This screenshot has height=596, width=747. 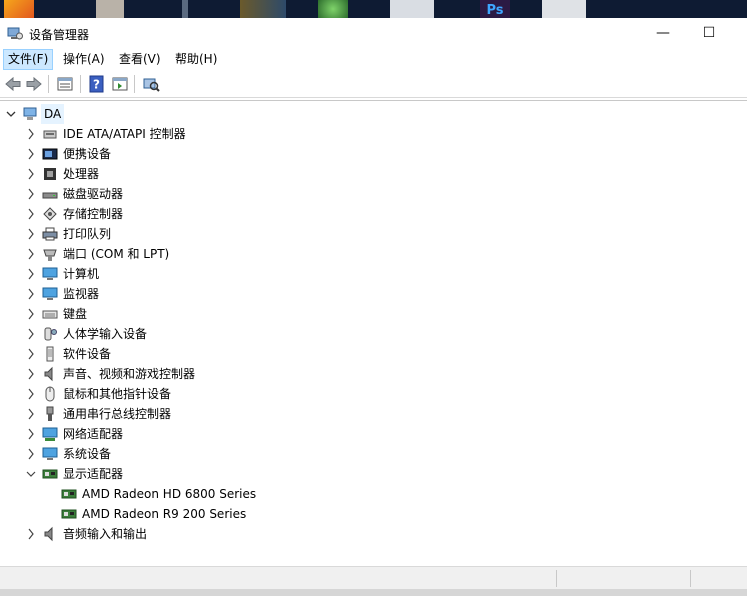 What do you see at coordinates (50, 293) in the screenshot?
I see `monitor-icon` at bounding box center [50, 293].